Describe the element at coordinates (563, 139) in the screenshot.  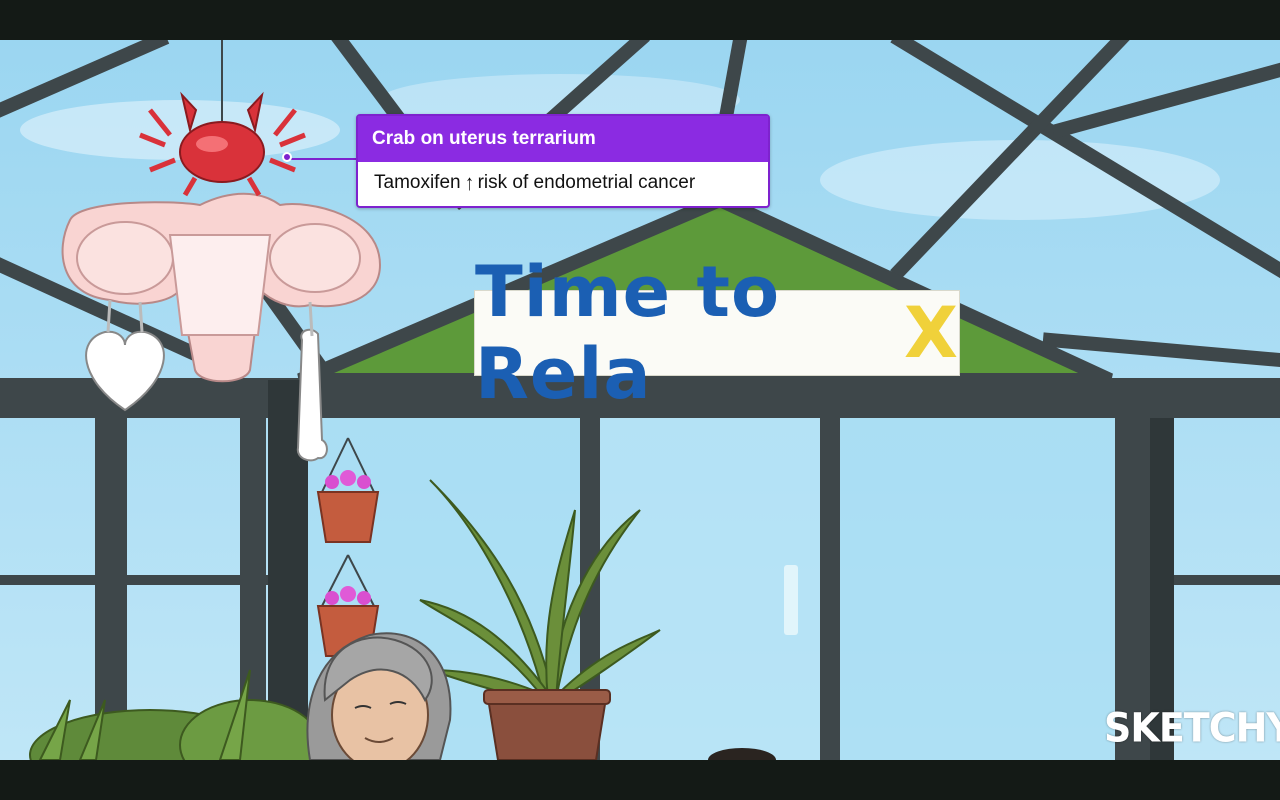
I see `callout-title: Crab on uterus terrarium` at that location.